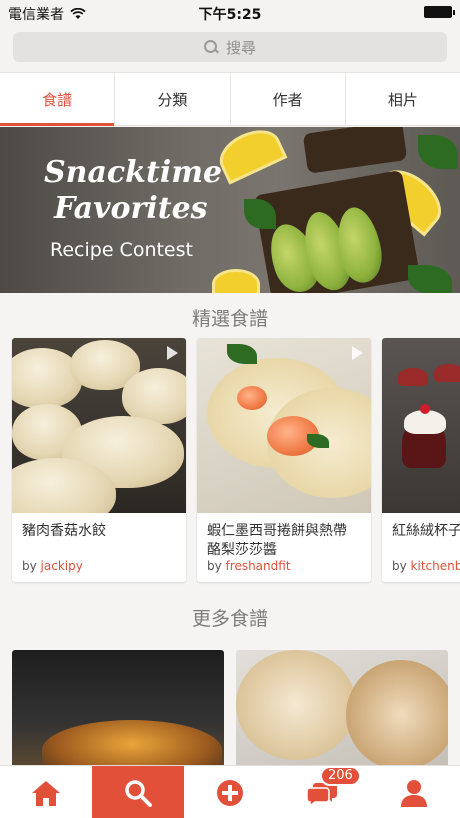 The height and width of the screenshot is (818, 460). I want to click on battery-icon, so click(439, 12).